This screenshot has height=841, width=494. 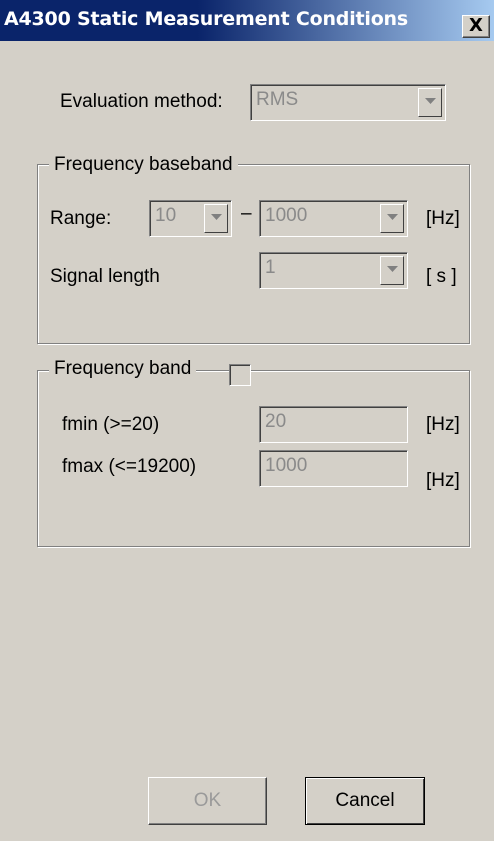 What do you see at coordinates (476, 26) in the screenshot?
I see `close-button: X` at bounding box center [476, 26].